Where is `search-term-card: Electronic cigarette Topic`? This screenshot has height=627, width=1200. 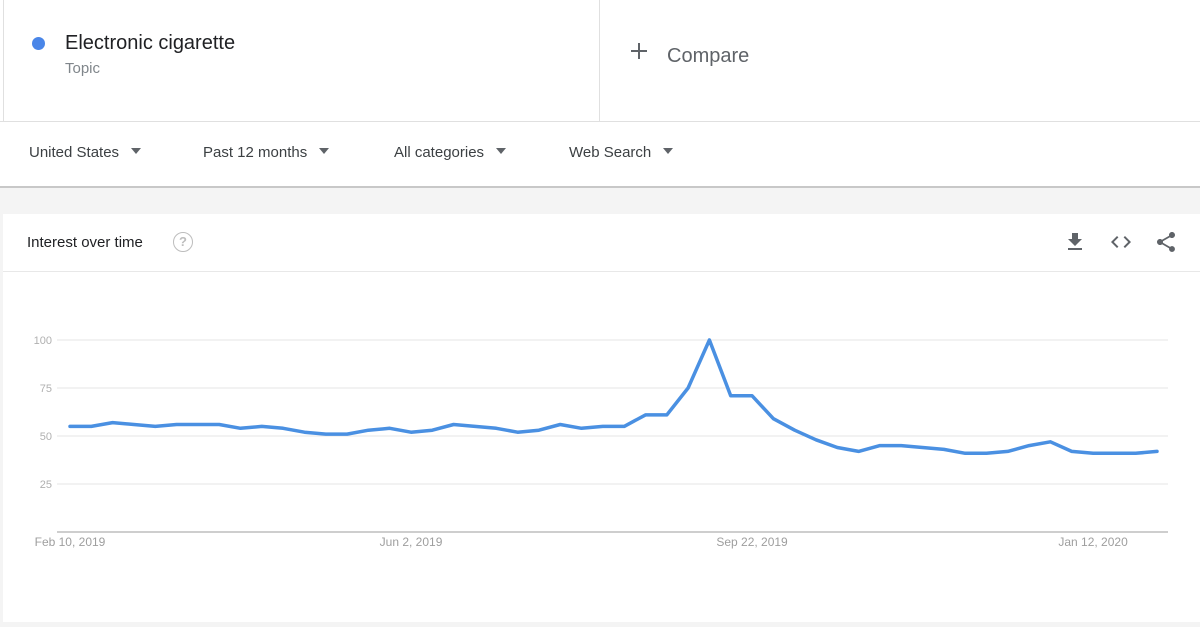 search-term-card: Electronic cigarette Topic is located at coordinates (301, 61).